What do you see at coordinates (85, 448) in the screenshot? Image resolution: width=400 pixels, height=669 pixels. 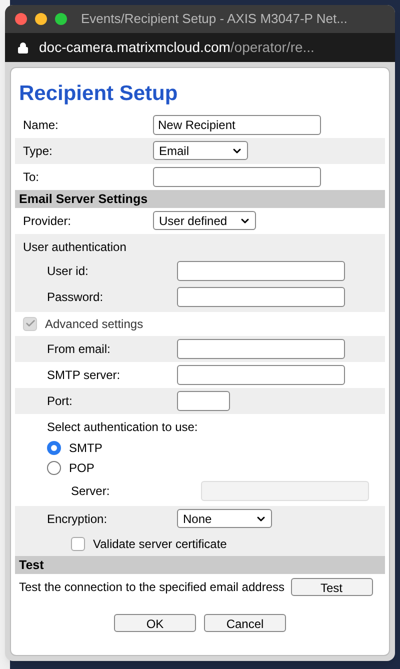 I see `radio-label: SMTP` at bounding box center [85, 448].